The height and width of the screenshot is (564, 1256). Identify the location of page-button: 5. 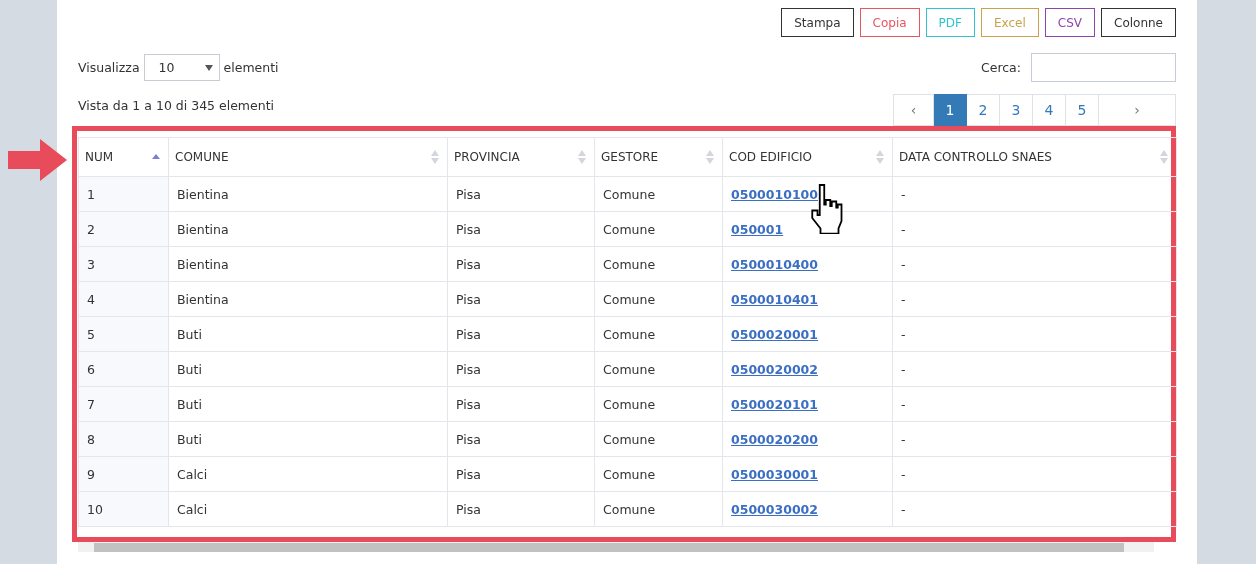
(1082, 110).